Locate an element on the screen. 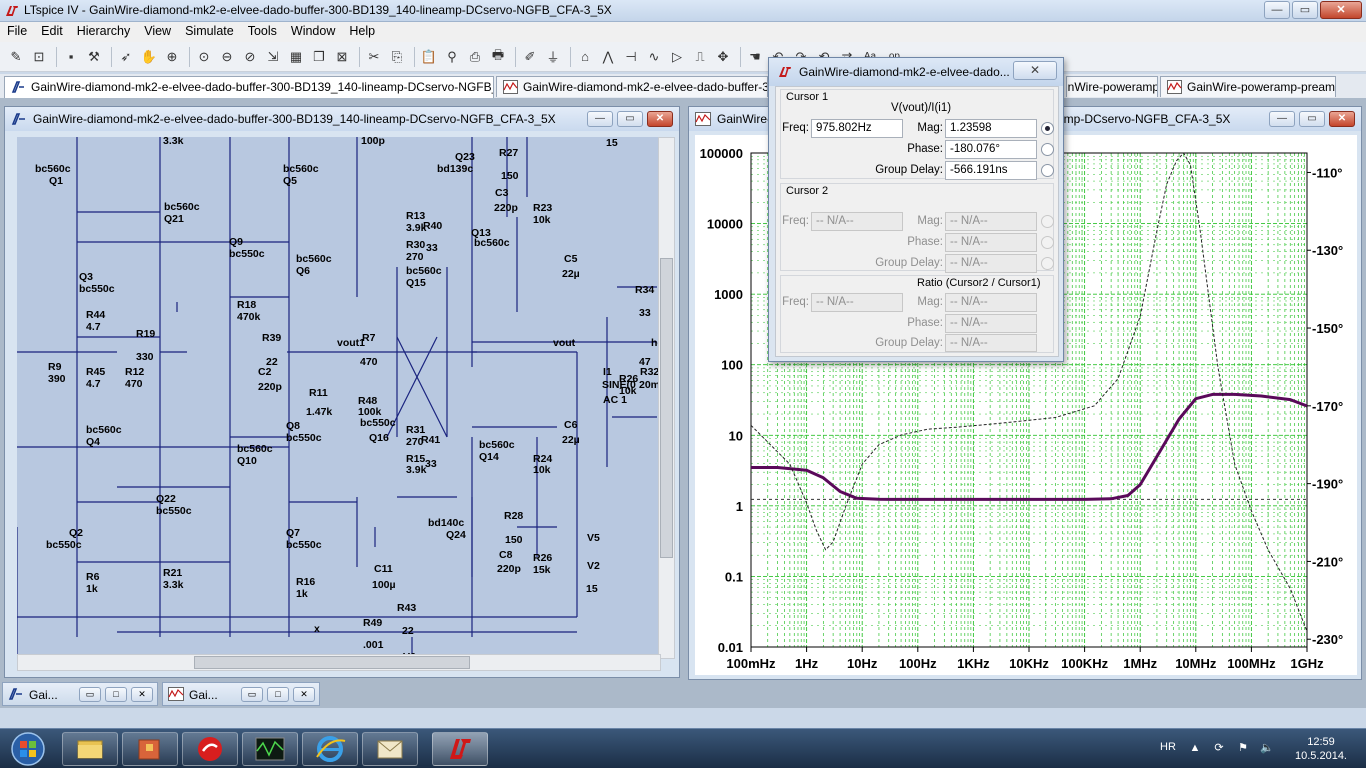 The height and width of the screenshot is (768, 1366). component-label: Q10 is located at coordinates (247, 461).